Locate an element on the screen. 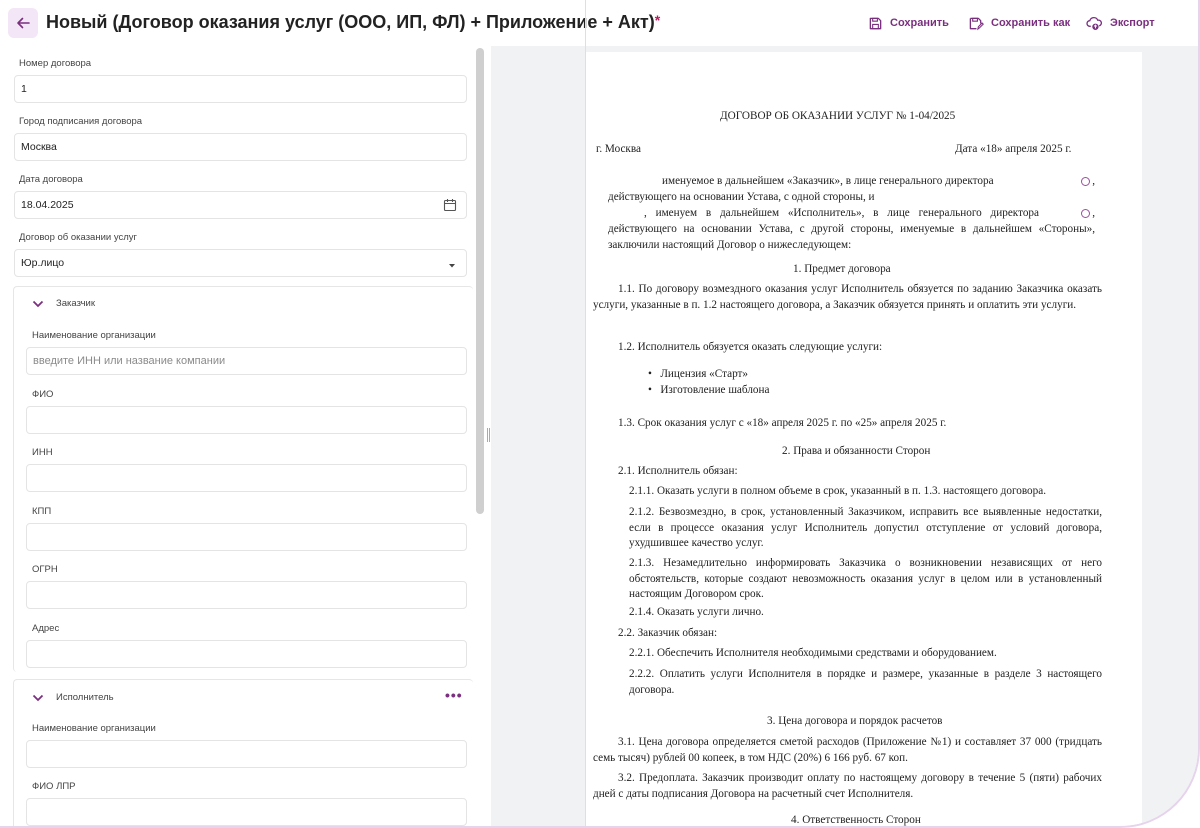 Image resolution: width=1200 pixels, height=828 pixels. unsaved-marker: * is located at coordinates (657, 20).